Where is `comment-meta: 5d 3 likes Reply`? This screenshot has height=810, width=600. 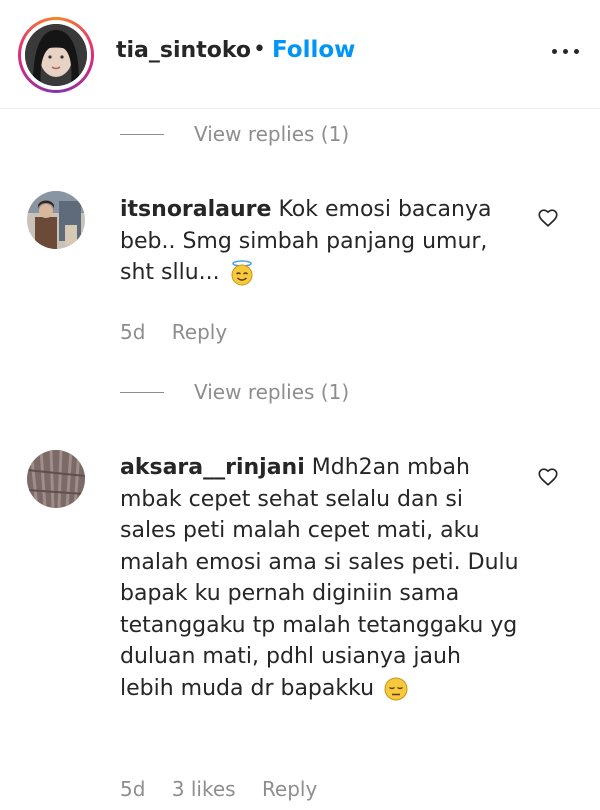 comment-meta: 5d 3 likes Reply is located at coordinates (228, 789).